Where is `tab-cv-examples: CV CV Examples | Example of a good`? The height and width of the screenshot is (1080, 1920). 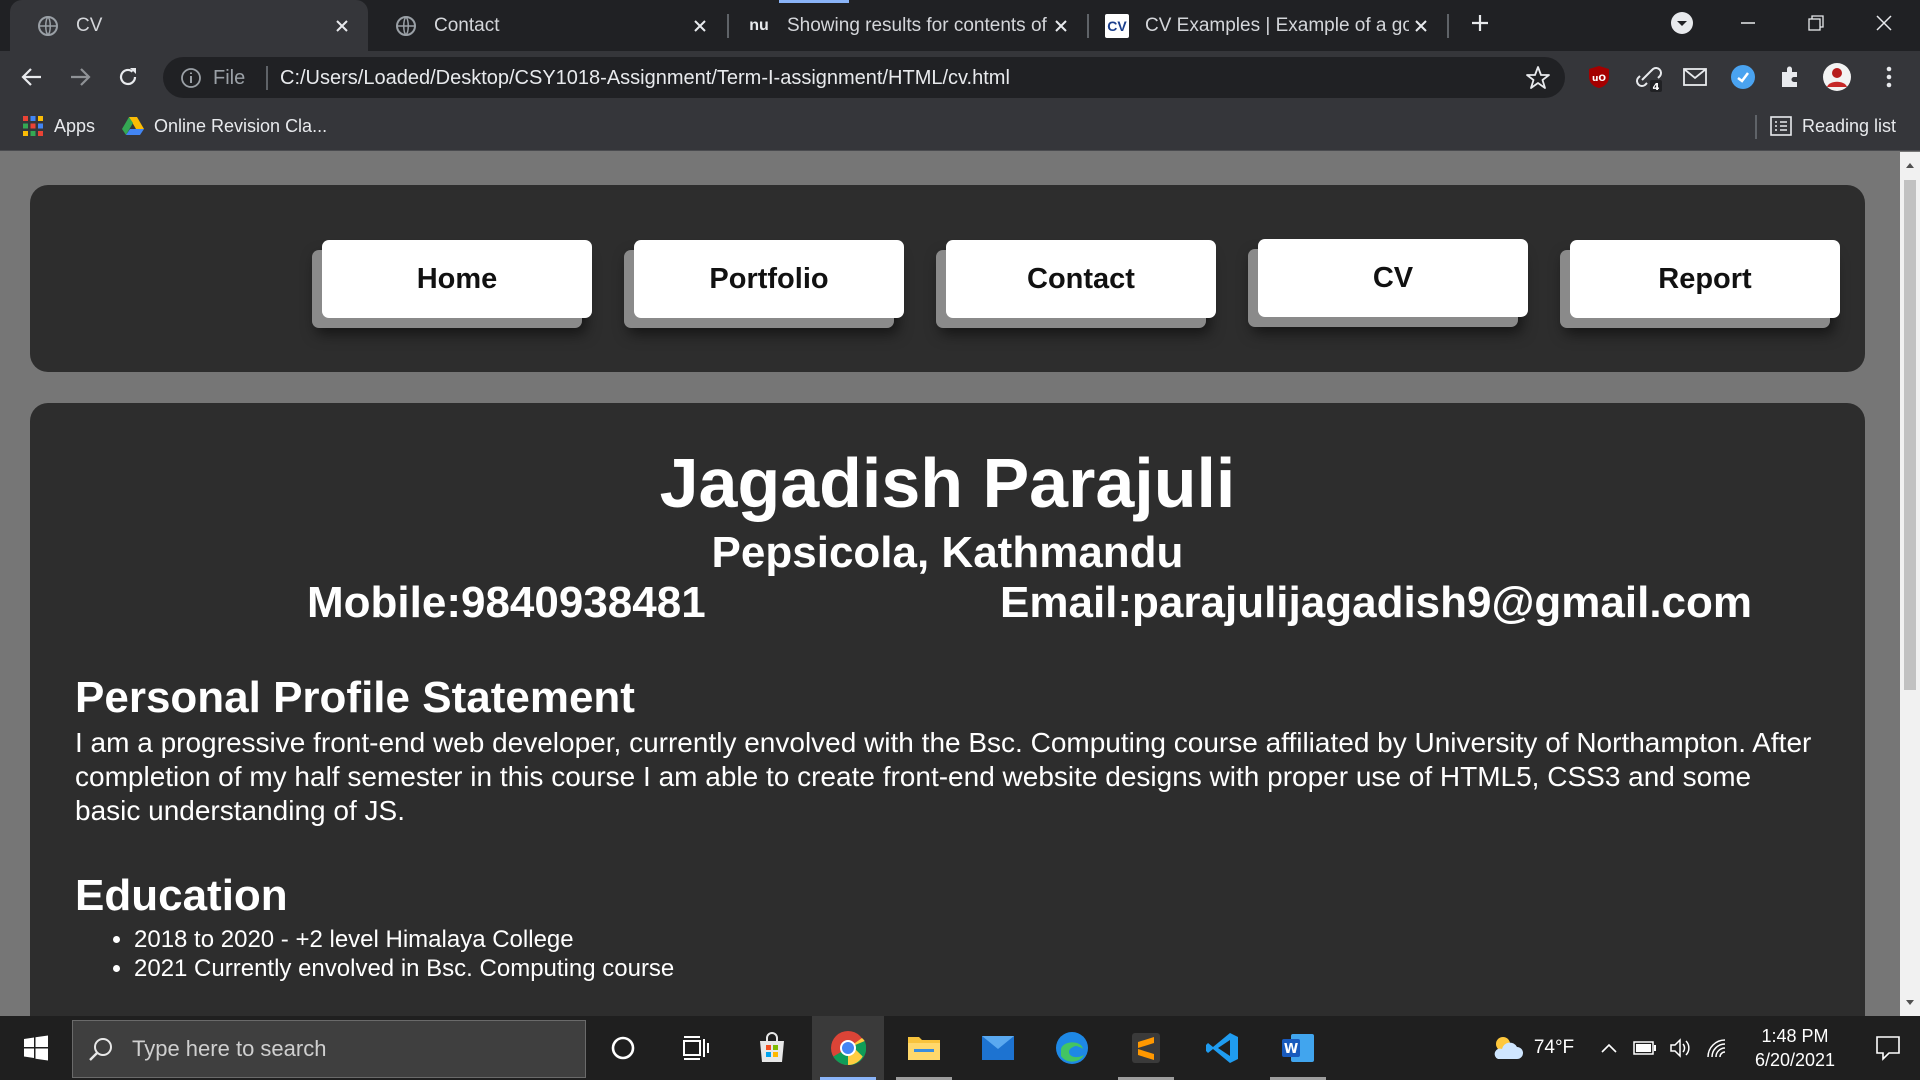 tab-cv-examples: CV CV Examples | Example of a good is located at coordinates (1268, 25).